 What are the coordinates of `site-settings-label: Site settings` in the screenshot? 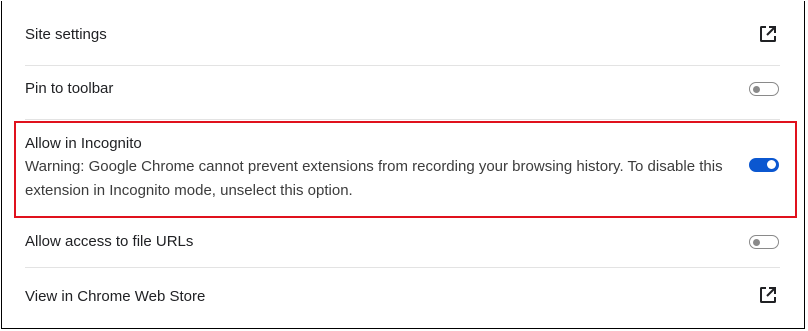 It's located at (66, 34).